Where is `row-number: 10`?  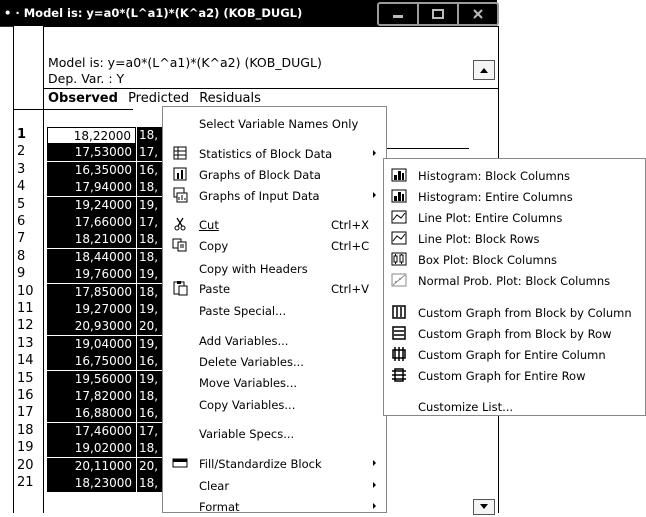
row-number: 10 is located at coordinates (30, 291).